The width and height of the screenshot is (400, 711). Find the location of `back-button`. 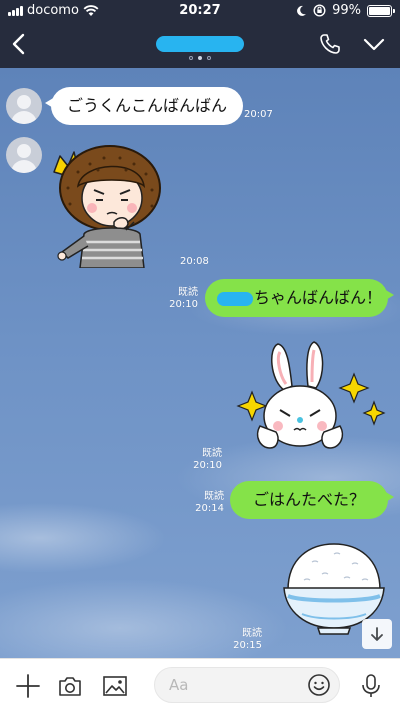

back-button is located at coordinates (19, 44).